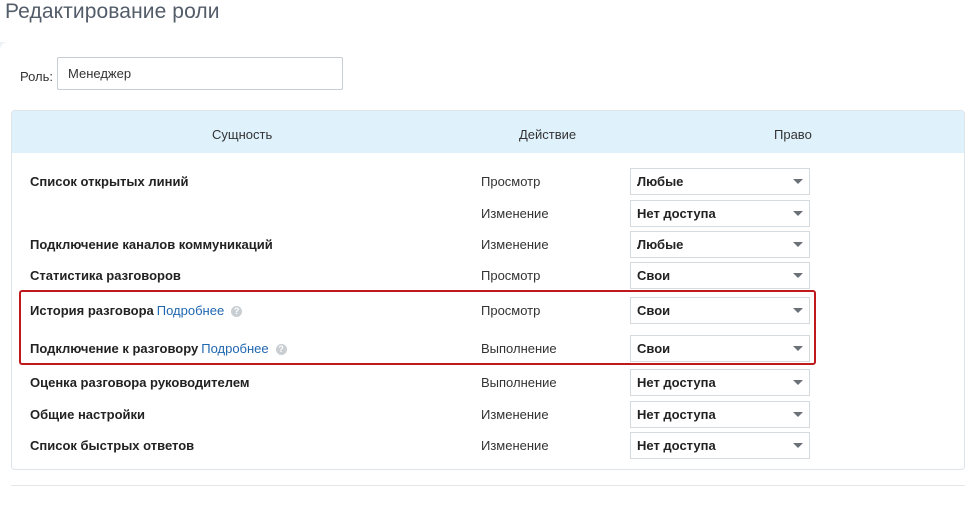  I want to click on bottom-divider, so click(488, 485).